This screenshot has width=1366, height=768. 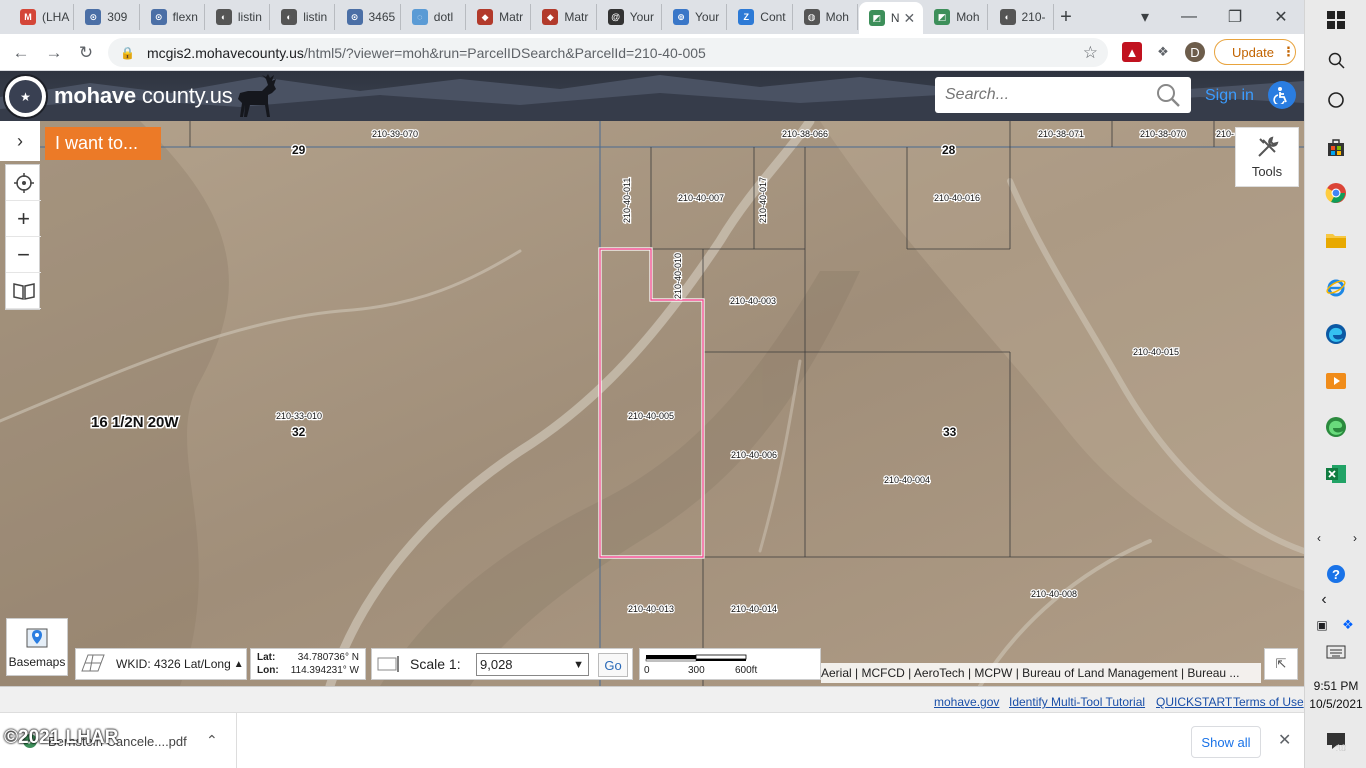 What do you see at coordinates (1336, 20) in the screenshot?
I see `windows-start-icon` at bounding box center [1336, 20].